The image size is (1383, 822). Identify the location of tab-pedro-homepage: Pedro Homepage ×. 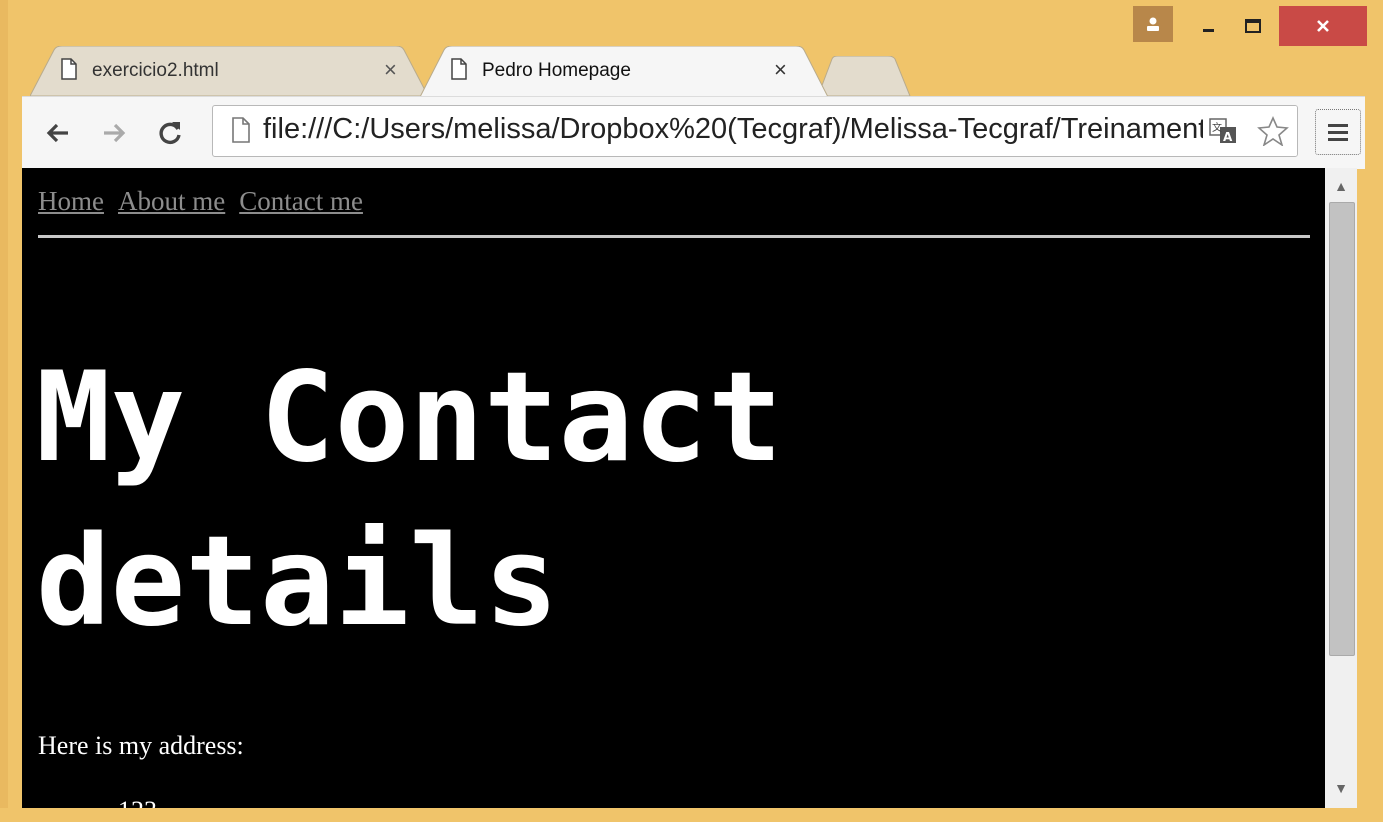
(625, 71).